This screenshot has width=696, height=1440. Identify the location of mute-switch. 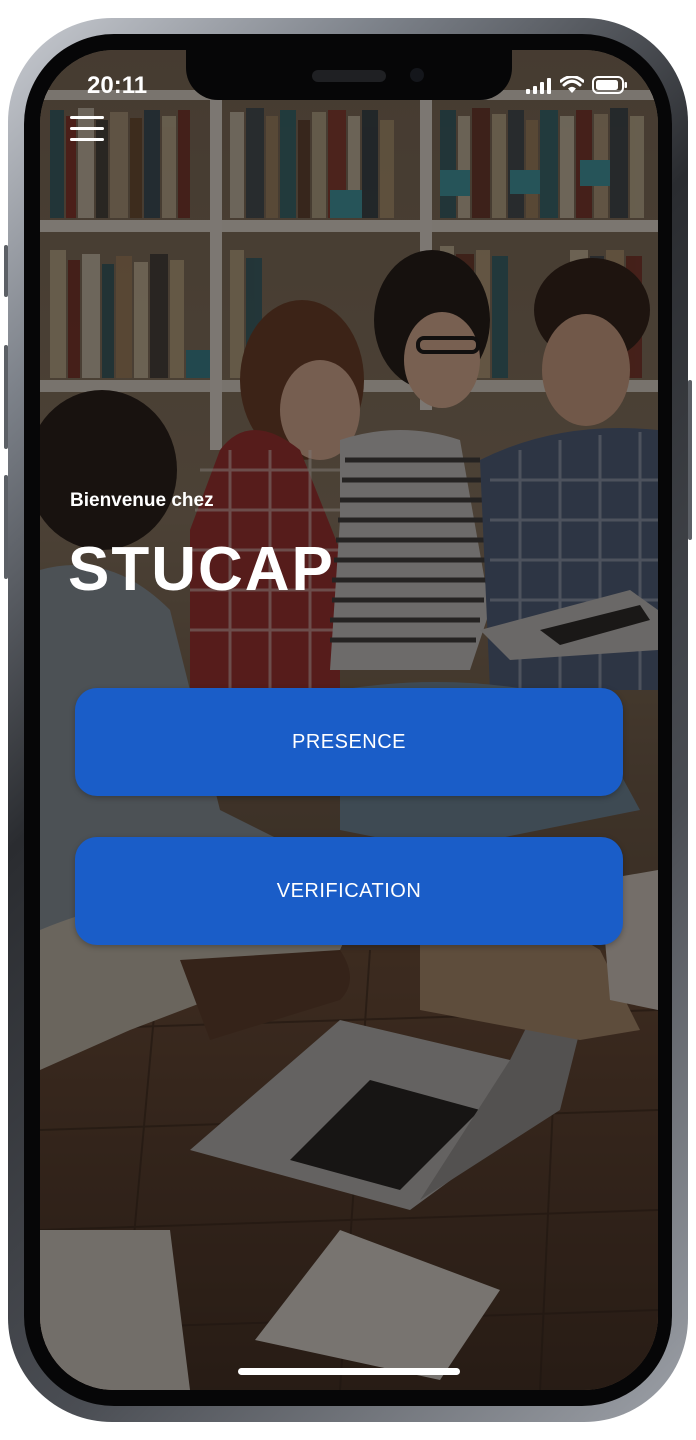
(6, 271).